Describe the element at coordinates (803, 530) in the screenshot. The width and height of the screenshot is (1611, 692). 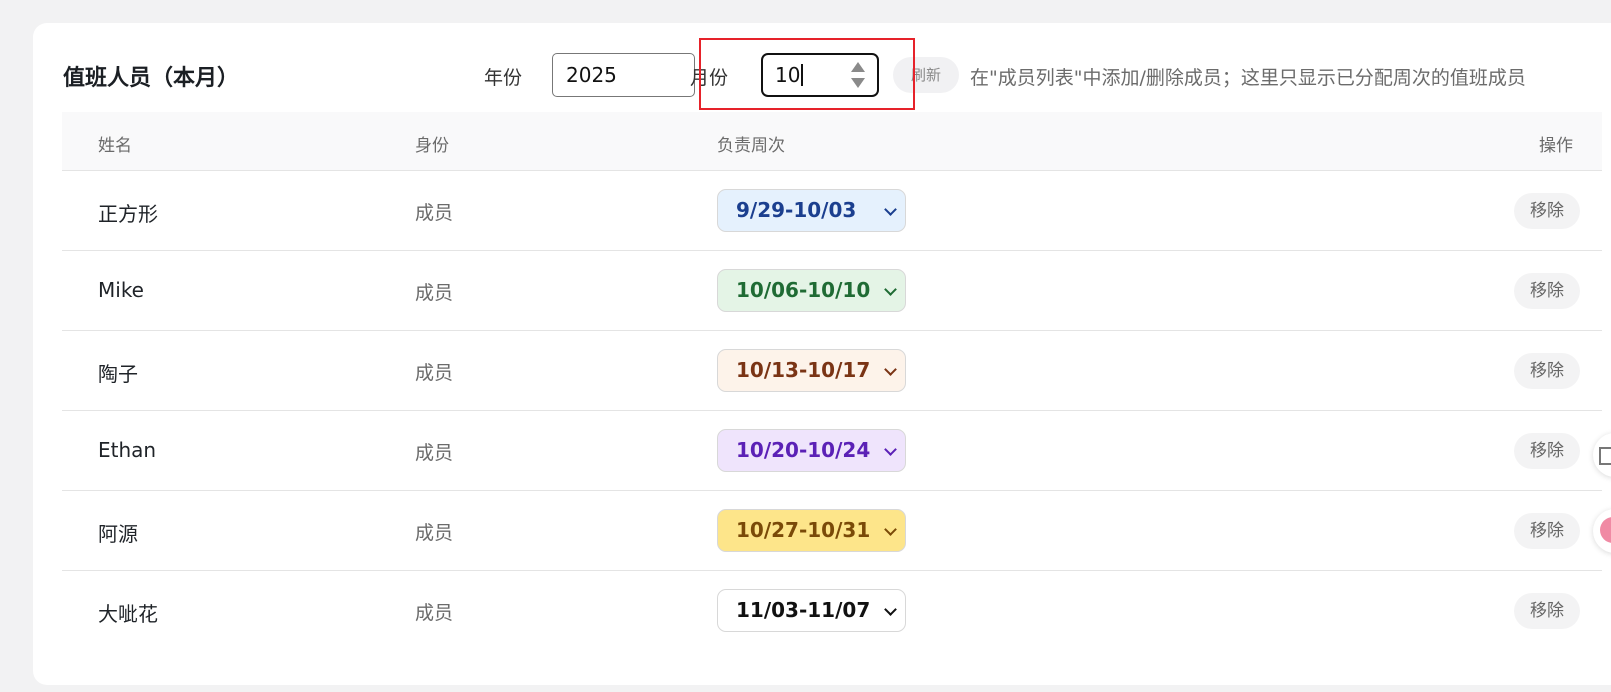
I see `week-value: 10/27-10/31` at that location.